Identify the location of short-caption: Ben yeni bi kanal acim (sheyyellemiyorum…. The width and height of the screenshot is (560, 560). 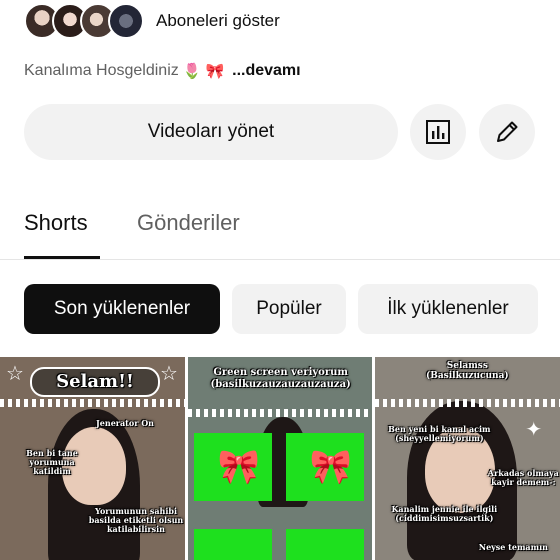
(439, 434).